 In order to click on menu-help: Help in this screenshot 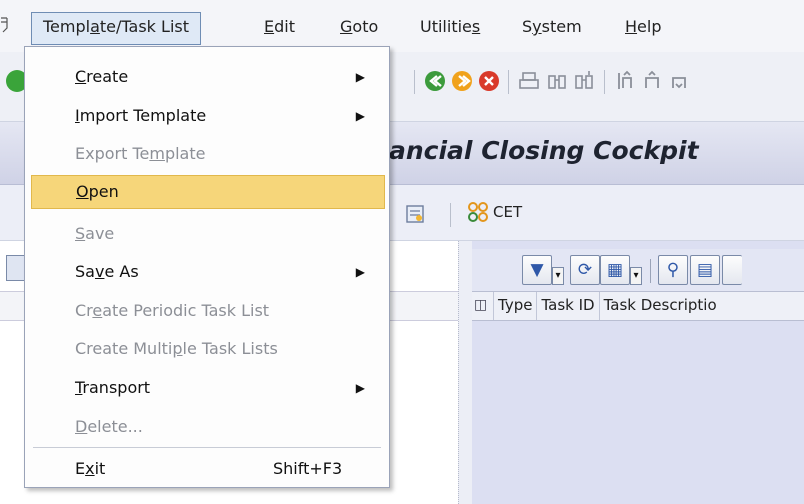, I will do `click(643, 26)`.